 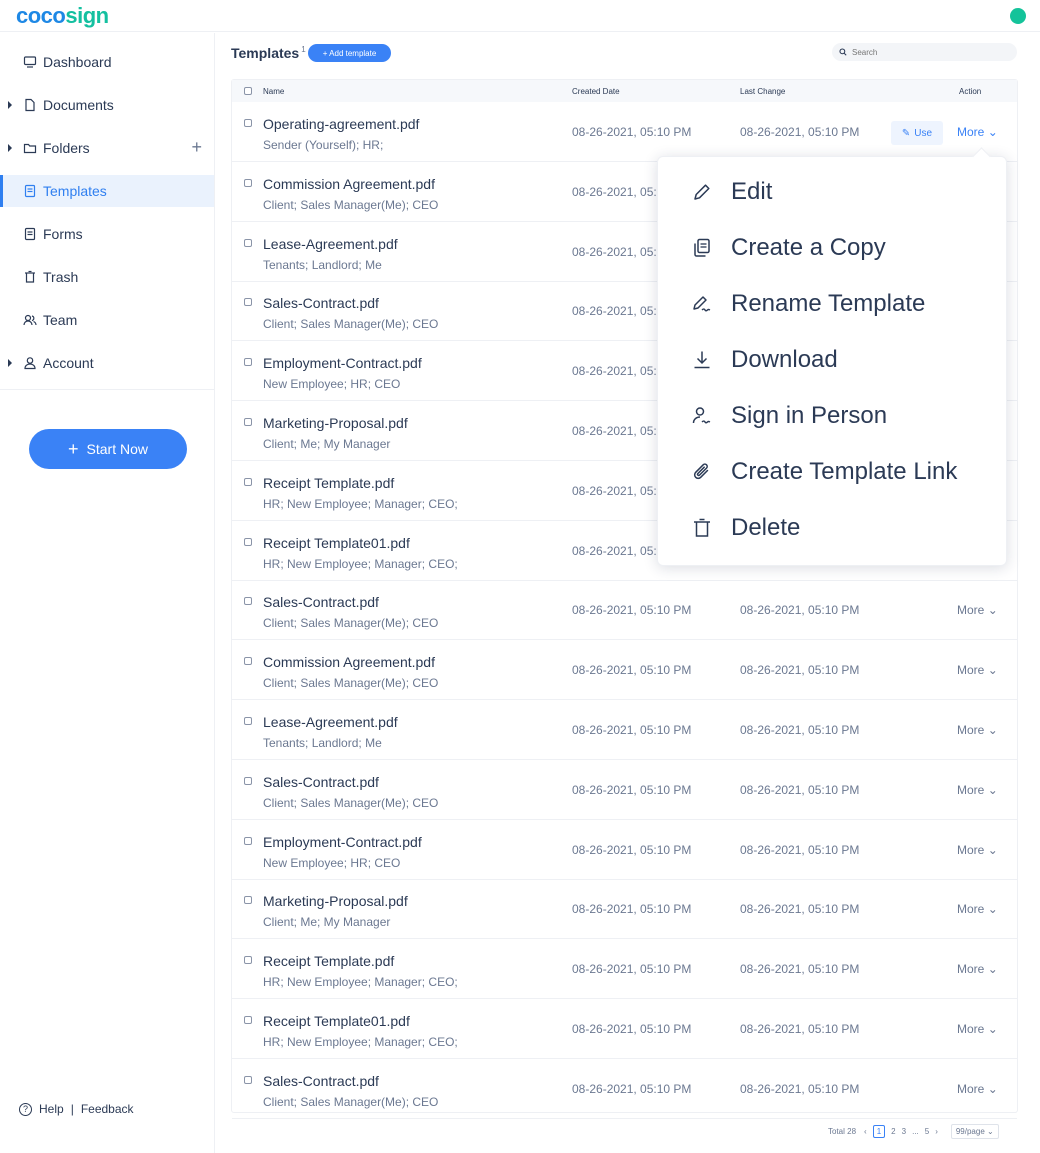 I want to click on menu-item-sign-in-person: Sign in Person, so click(x=832, y=416).